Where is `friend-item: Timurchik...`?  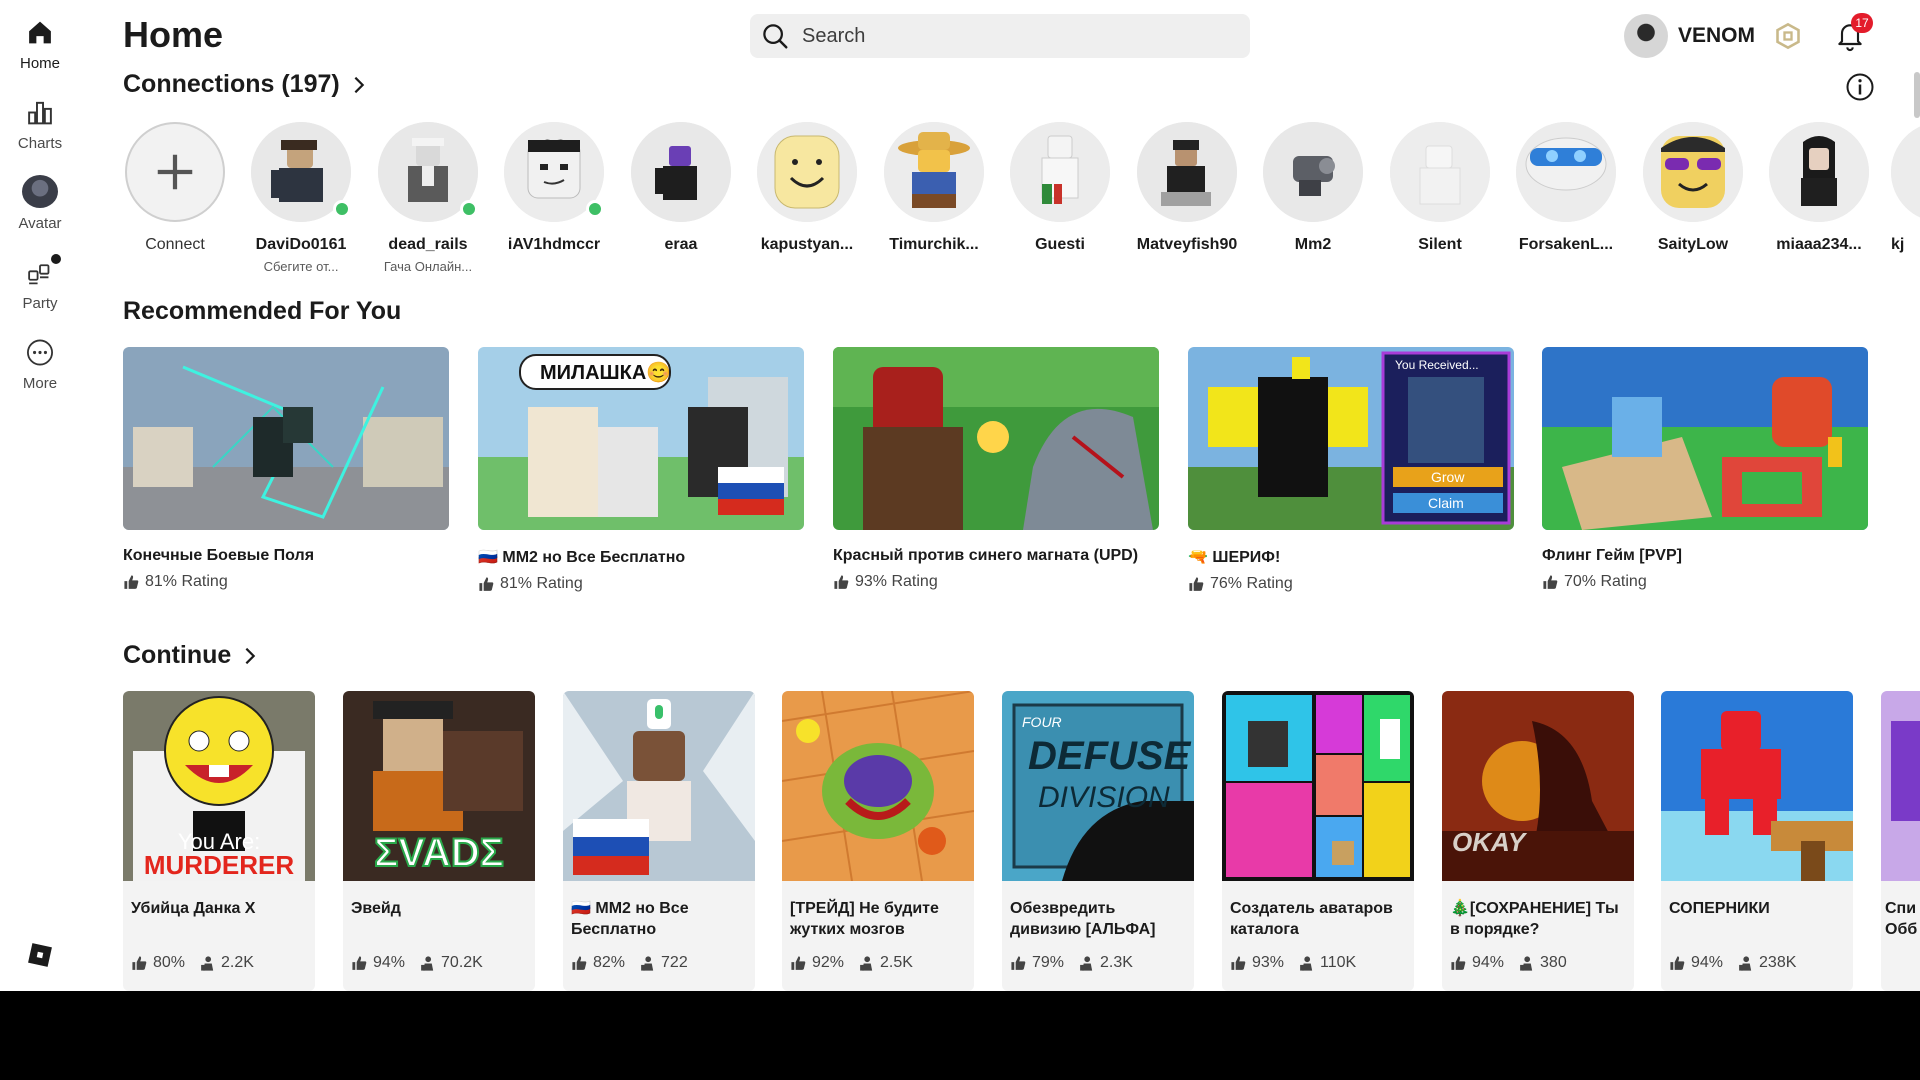 friend-item: Timurchik... is located at coordinates (934, 188).